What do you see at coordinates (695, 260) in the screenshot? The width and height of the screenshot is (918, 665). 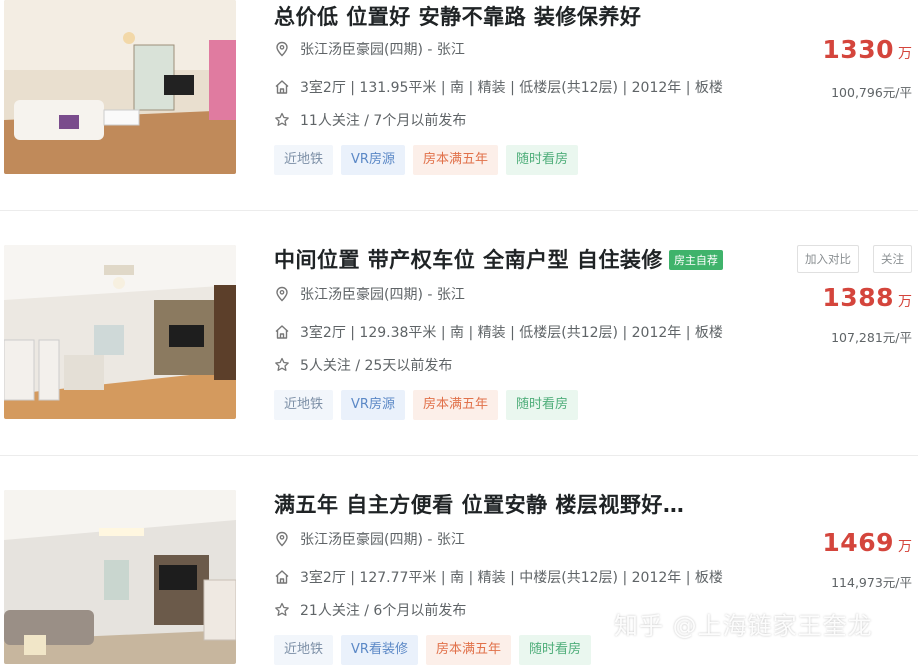 I see `owner-recommend-badge: 房主自荐` at bounding box center [695, 260].